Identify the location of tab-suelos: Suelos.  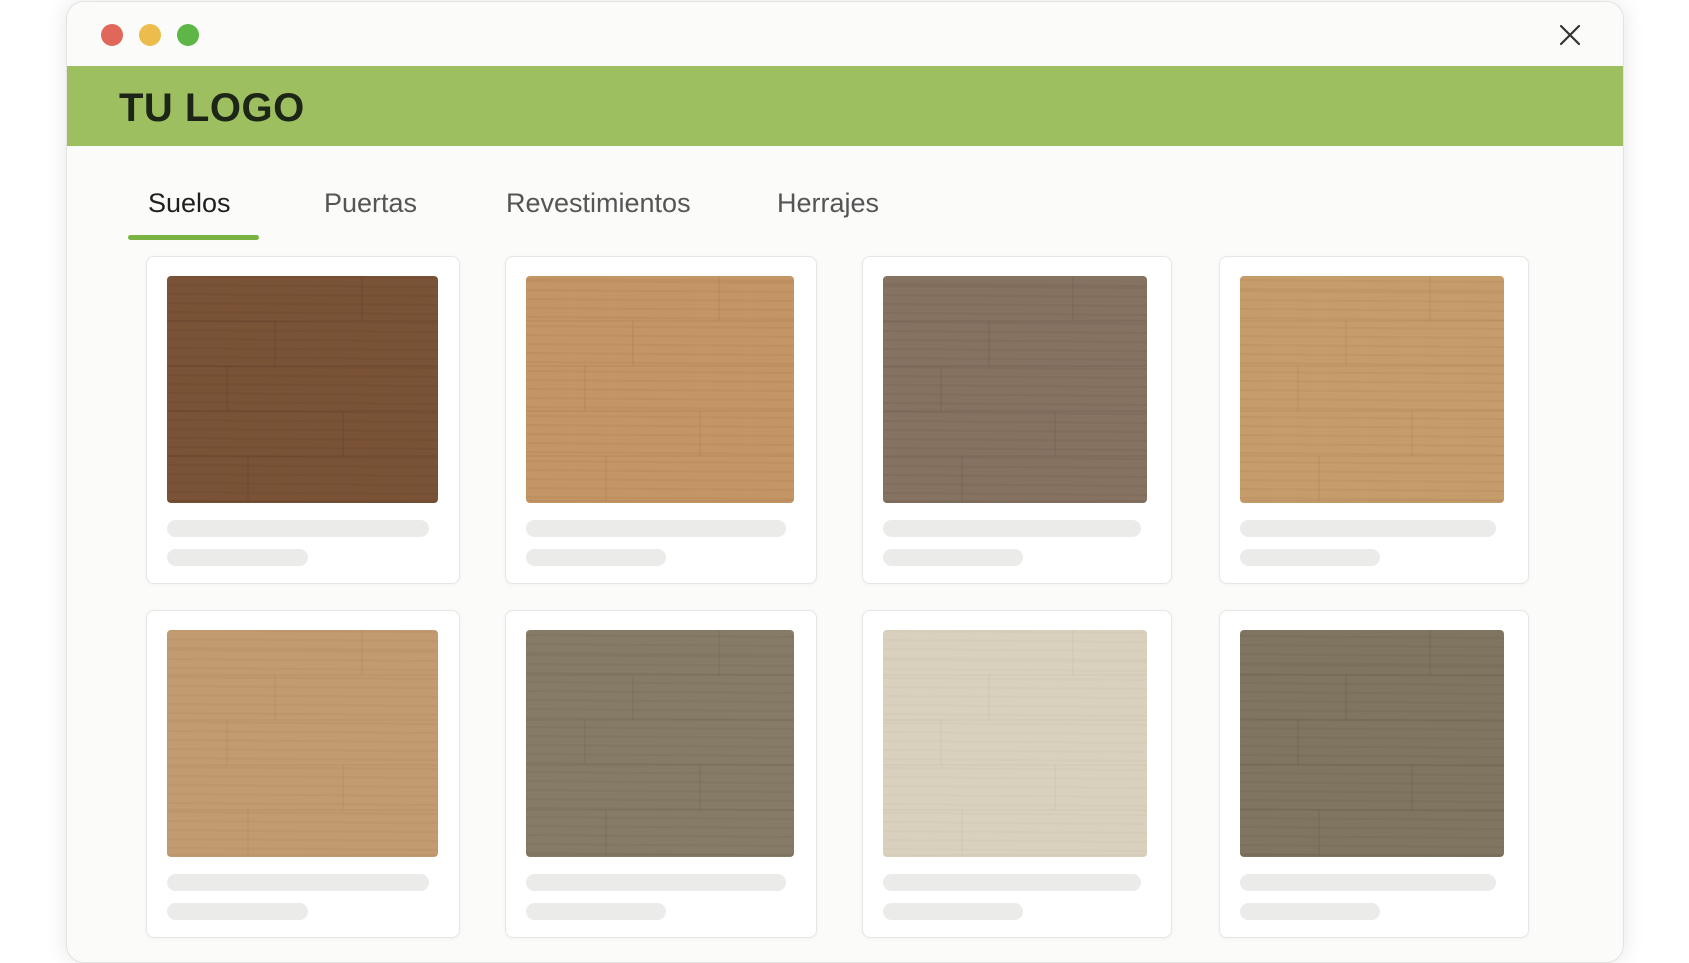
(189, 203).